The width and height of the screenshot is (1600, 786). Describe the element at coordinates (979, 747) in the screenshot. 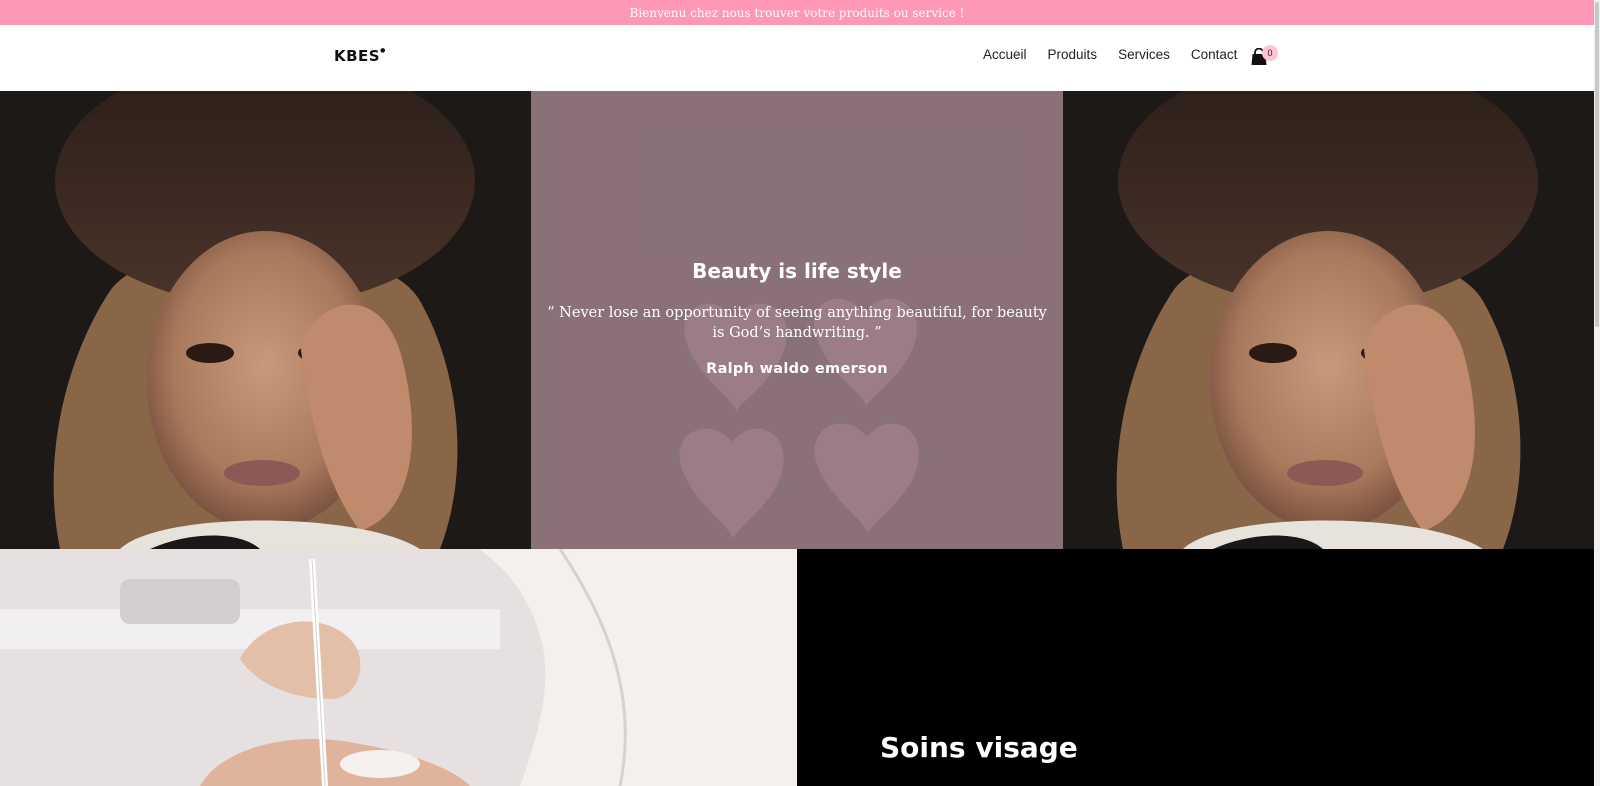

I see `section-title: Soins visage` at that location.